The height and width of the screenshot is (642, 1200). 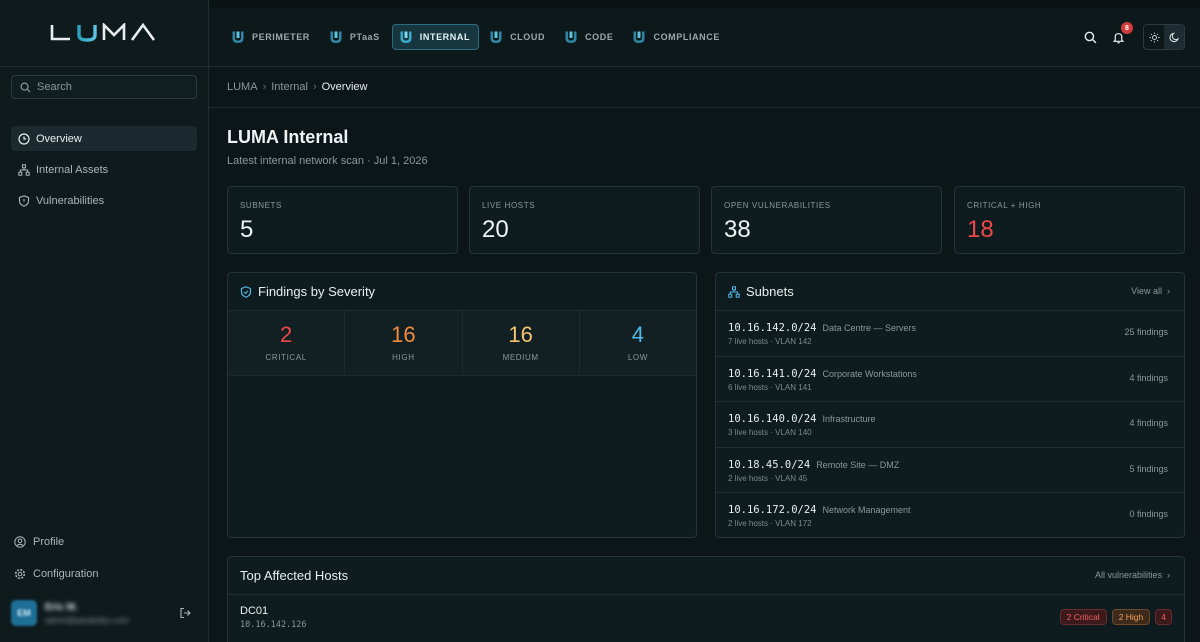 I want to click on tab-perimeter: PERIMETER, so click(x=271, y=37).